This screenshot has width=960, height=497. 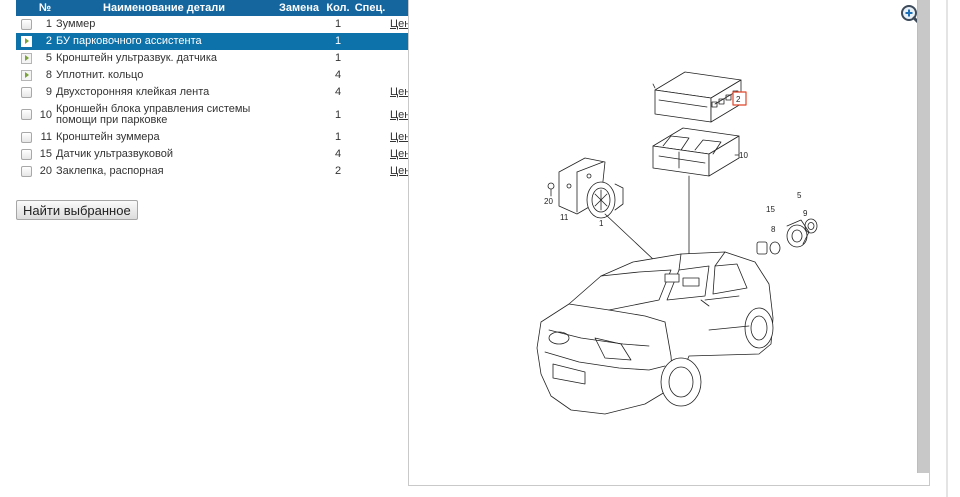 What do you see at coordinates (787, 236) in the screenshot?
I see `sensor-drawing` at bounding box center [787, 236].